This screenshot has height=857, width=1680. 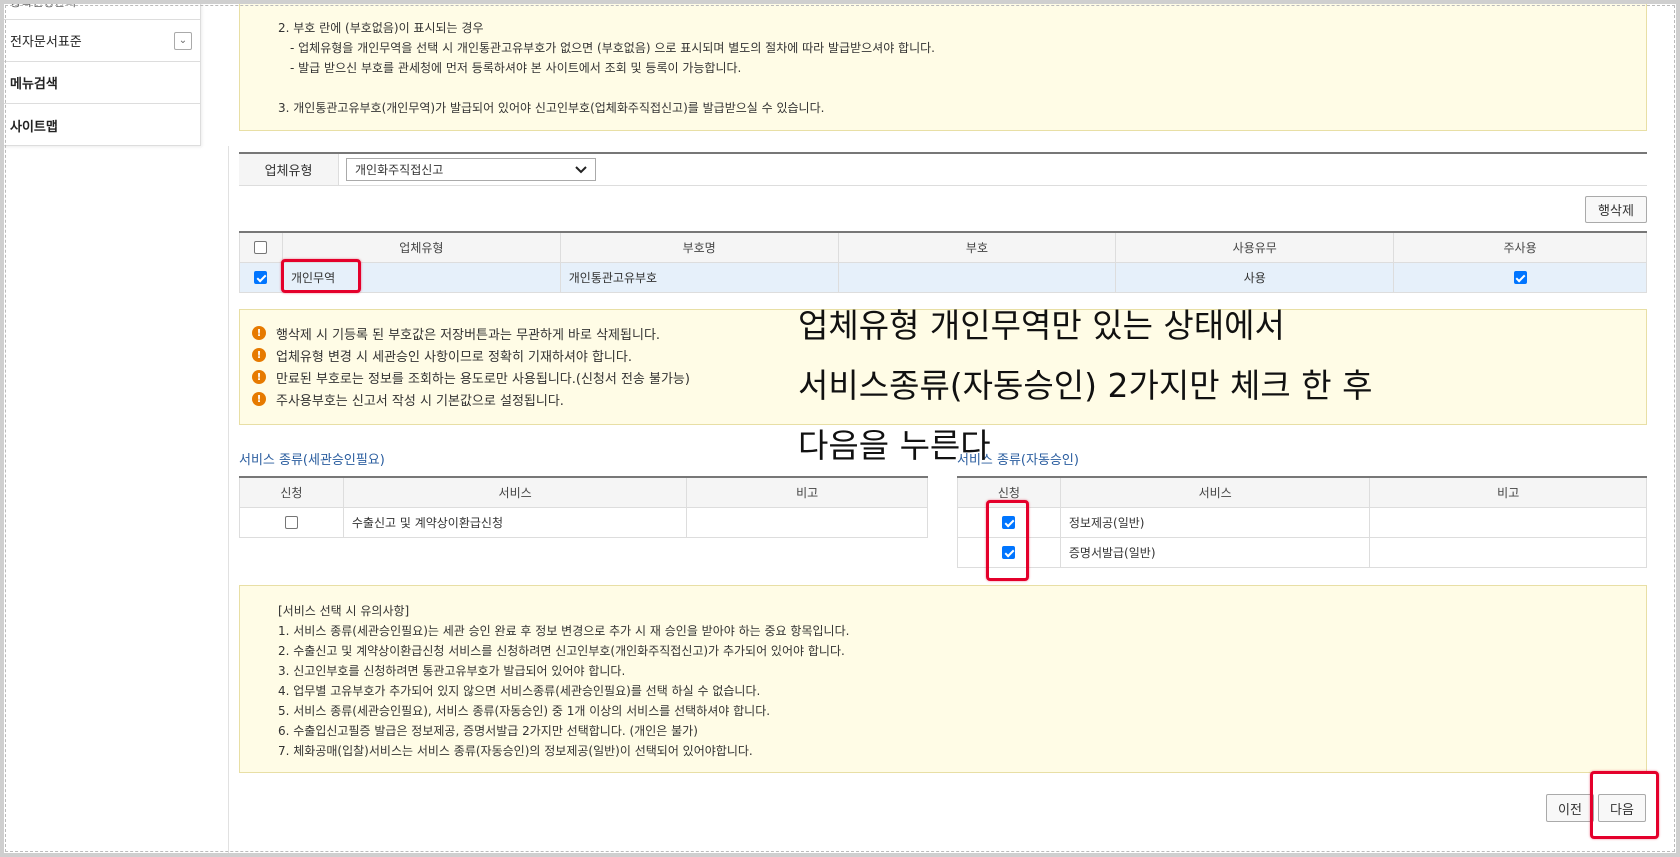 What do you see at coordinates (183, 40) in the screenshot?
I see `chevron-down-icon: ⌄` at bounding box center [183, 40].